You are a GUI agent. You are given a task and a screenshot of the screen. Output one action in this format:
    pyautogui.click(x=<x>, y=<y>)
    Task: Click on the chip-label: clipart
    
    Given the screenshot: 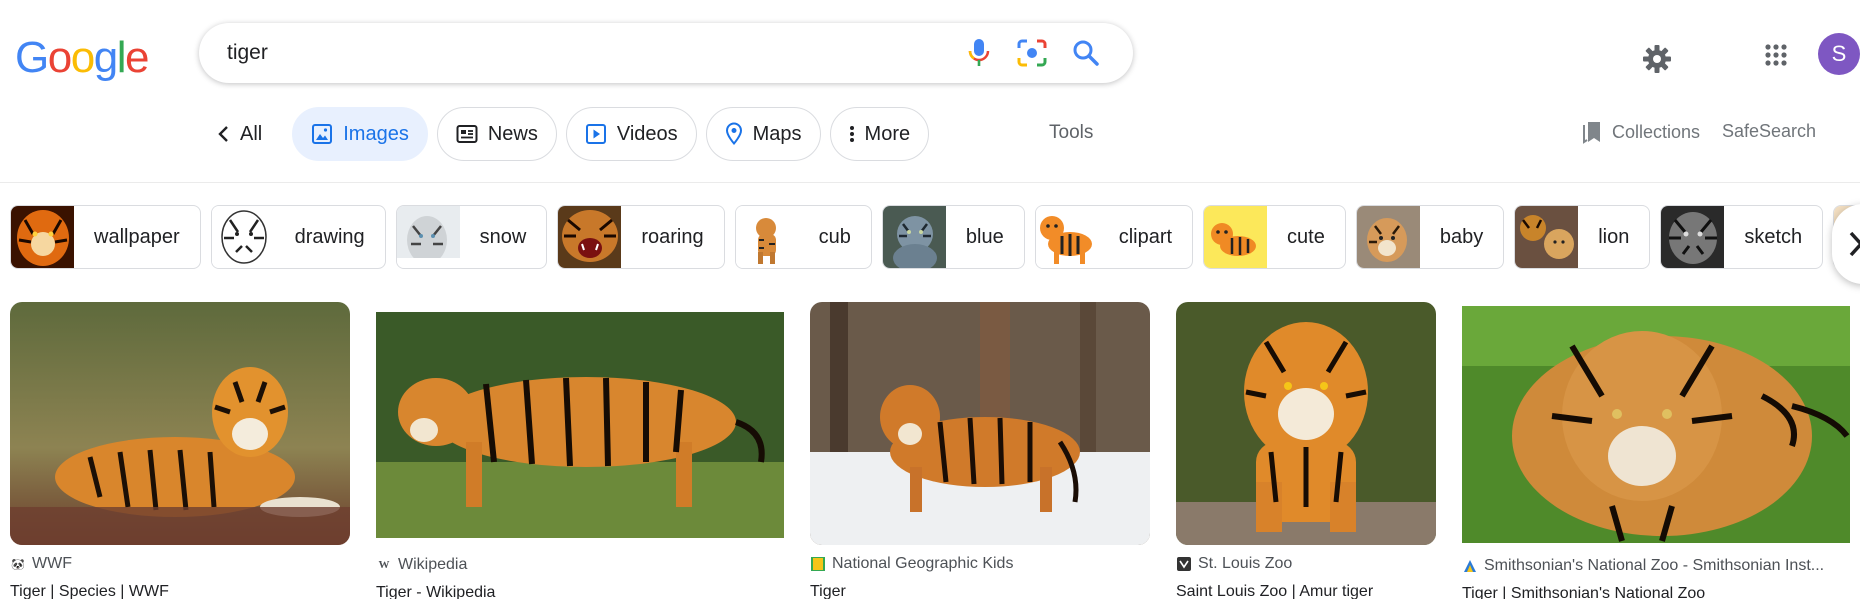 What is the action you would take?
    pyautogui.click(x=1145, y=236)
    